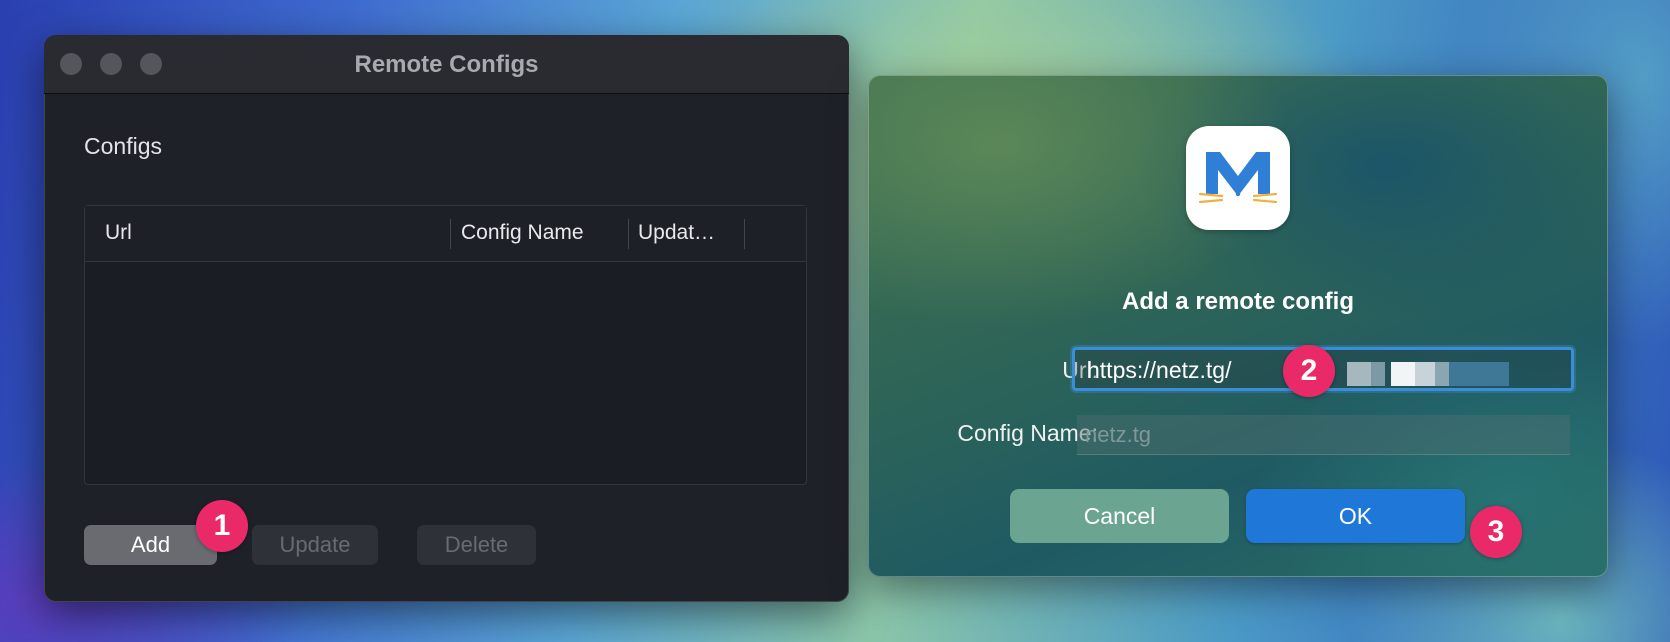 Image resolution: width=1670 pixels, height=642 pixels. What do you see at coordinates (476, 545) in the screenshot?
I see `delete-button: Delete` at bounding box center [476, 545].